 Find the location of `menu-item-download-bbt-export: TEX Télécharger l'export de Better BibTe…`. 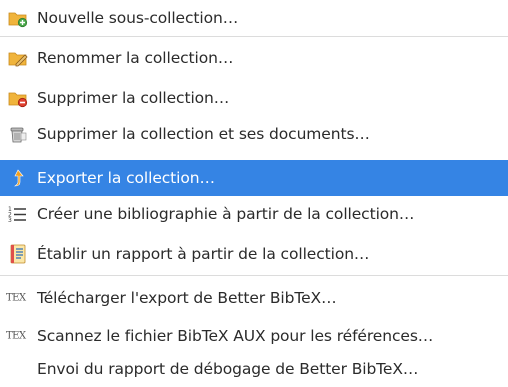

menu-item-download-bbt-export: TEX Télécharger l'export de Better BibTe… is located at coordinates (254, 298).